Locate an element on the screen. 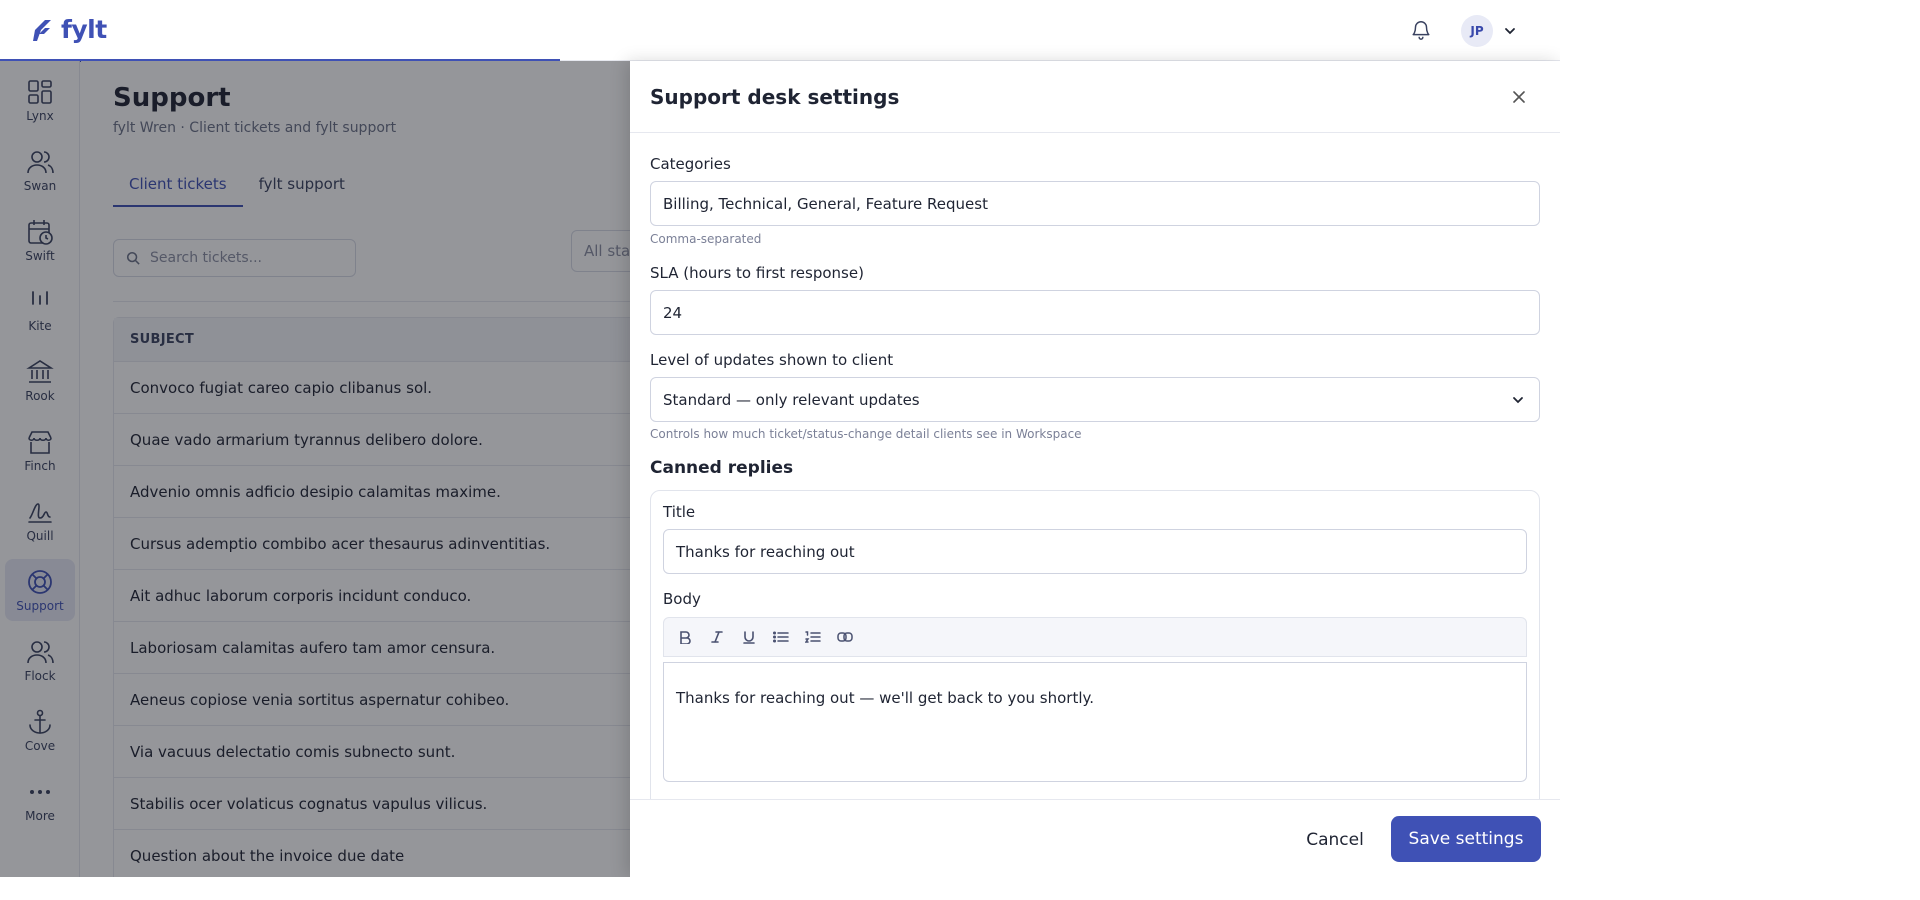 The image size is (1920, 900). numbered-list-icon is located at coordinates (813, 637).